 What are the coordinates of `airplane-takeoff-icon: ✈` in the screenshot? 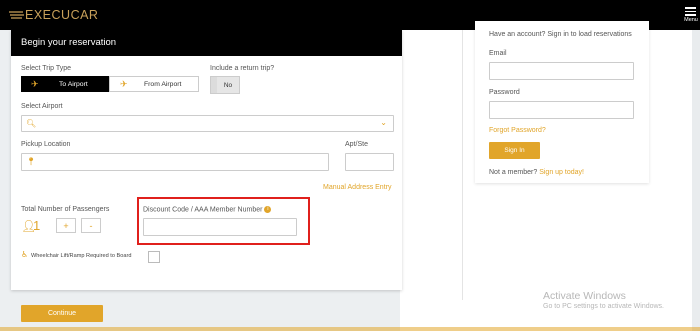 It's located at (35, 83).